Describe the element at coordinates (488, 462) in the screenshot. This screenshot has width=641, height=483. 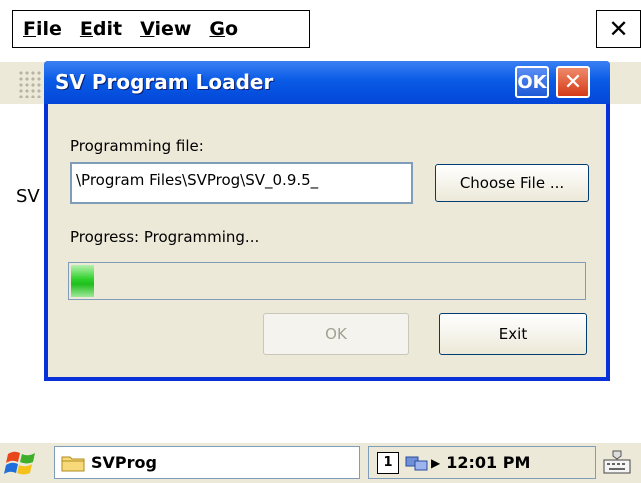
I see `clock: 12:01 PM` at that location.